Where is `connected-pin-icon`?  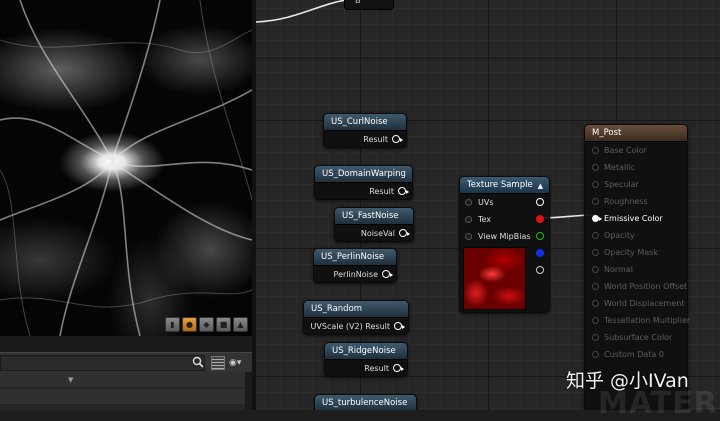 connected-pin-icon is located at coordinates (597, 218).